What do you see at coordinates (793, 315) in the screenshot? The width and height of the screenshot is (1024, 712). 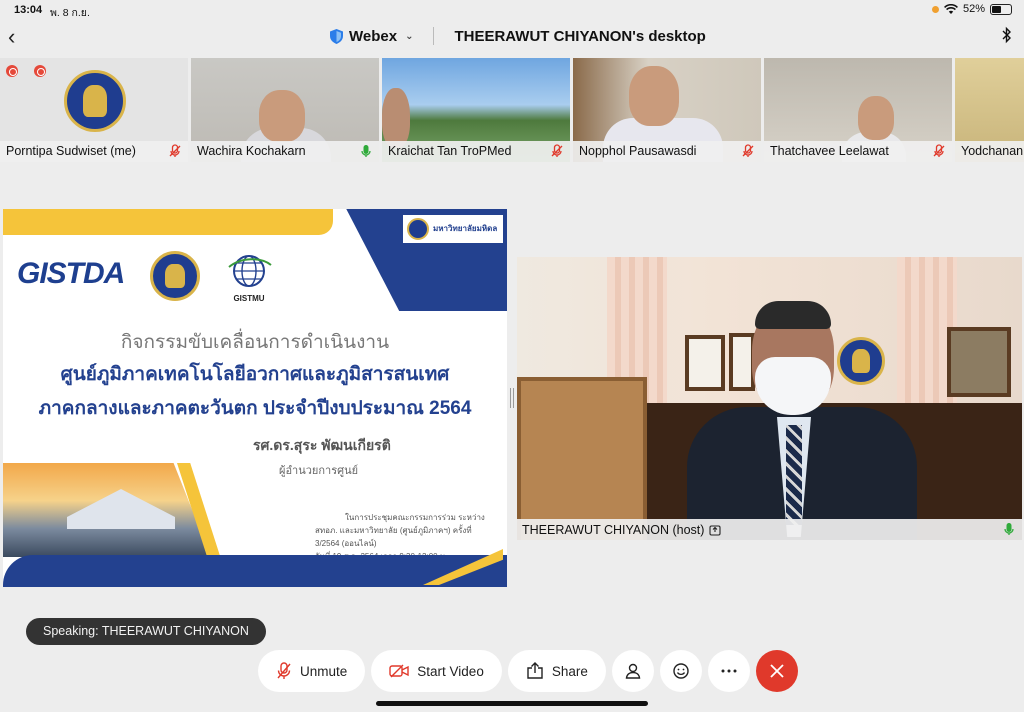 I see `speaker-hair` at bounding box center [793, 315].